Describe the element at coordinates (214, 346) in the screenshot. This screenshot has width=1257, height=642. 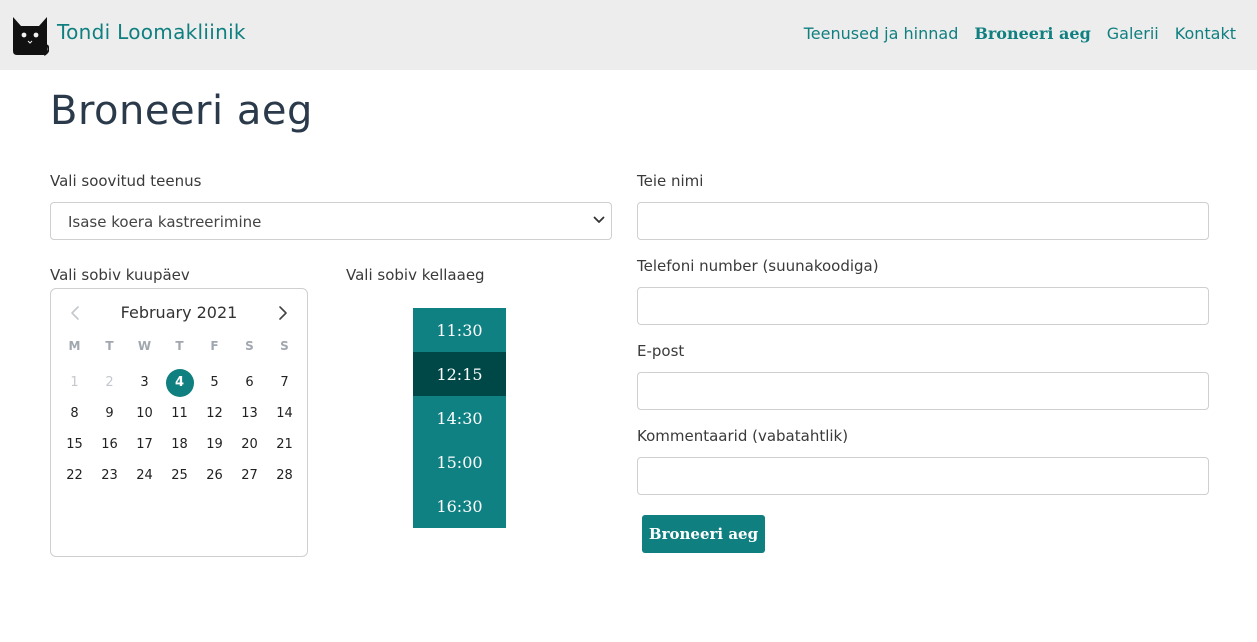
I see `weekday-header: F` at that location.